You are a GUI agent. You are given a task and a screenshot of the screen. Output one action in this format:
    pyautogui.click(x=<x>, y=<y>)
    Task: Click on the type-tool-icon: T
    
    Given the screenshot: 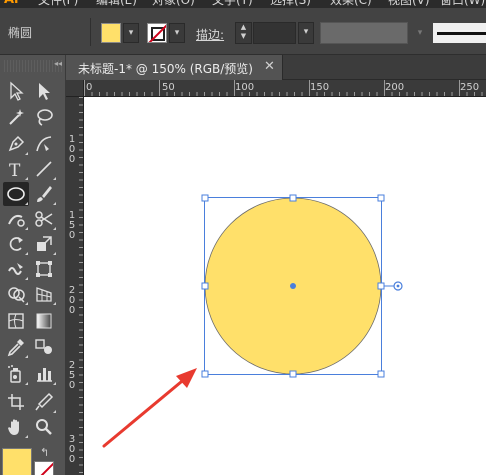 What is the action you would take?
    pyautogui.click(x=16, y=169)
    